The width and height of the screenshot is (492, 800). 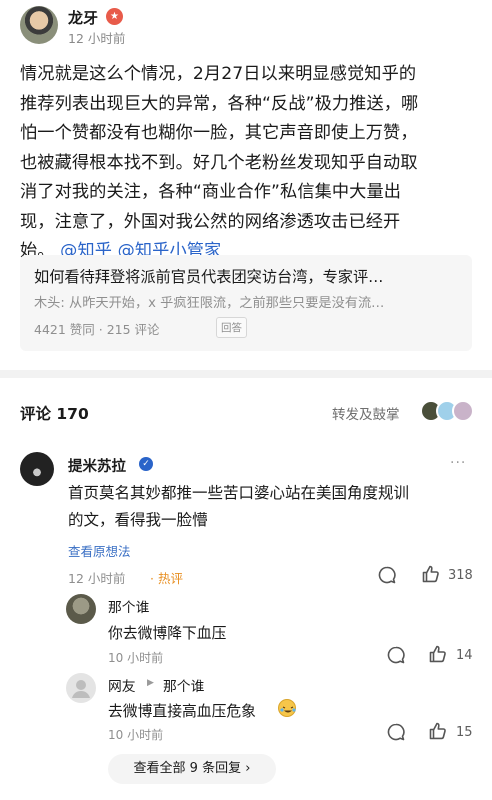 What do you see at coordinates (166, 578) in the screenshot?
I see `hot-comment-tag: · 热评` at bounding box center [166, 578].